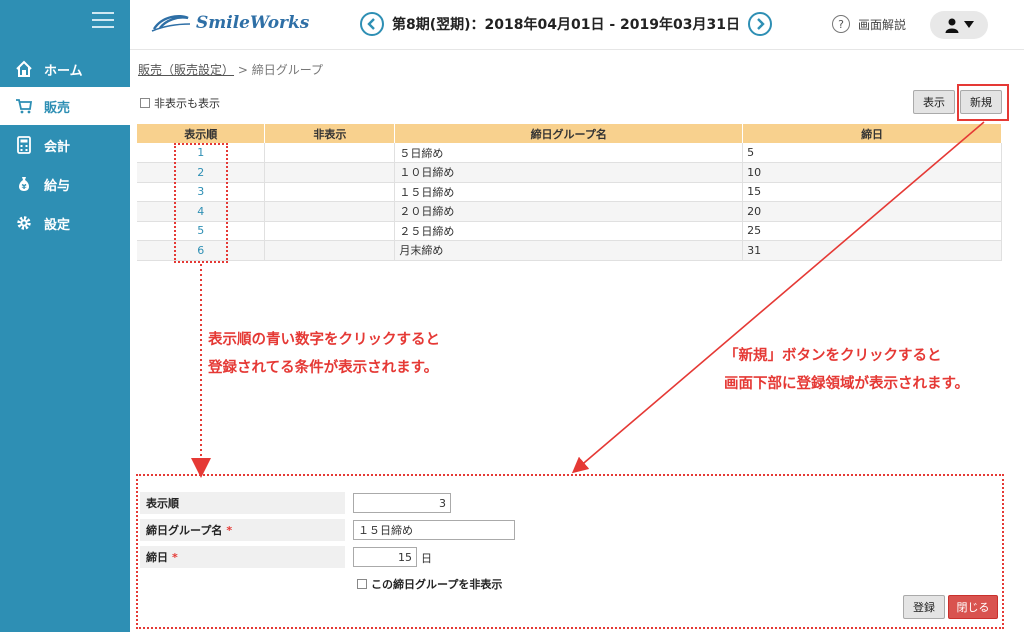  I want to click on form-row-name: 締日グループ名 *, so click(242, 530).